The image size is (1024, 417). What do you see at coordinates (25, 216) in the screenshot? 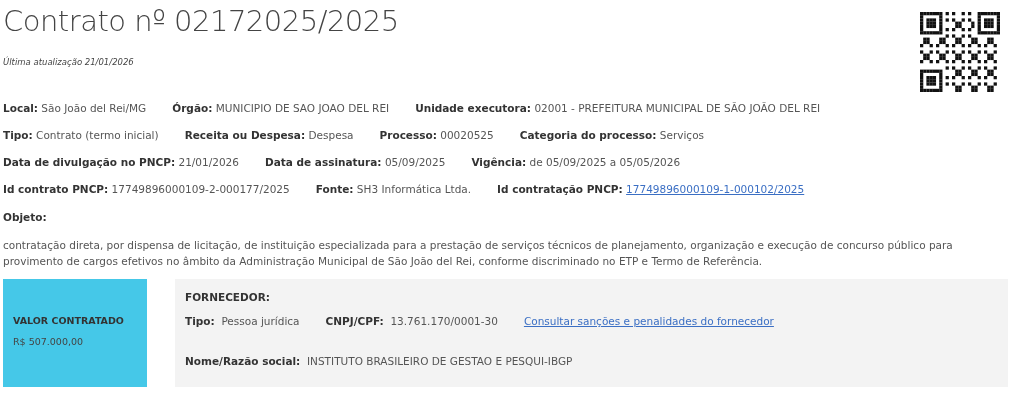
I see `field-label: Objeto:` at bounding box center [25, 216].